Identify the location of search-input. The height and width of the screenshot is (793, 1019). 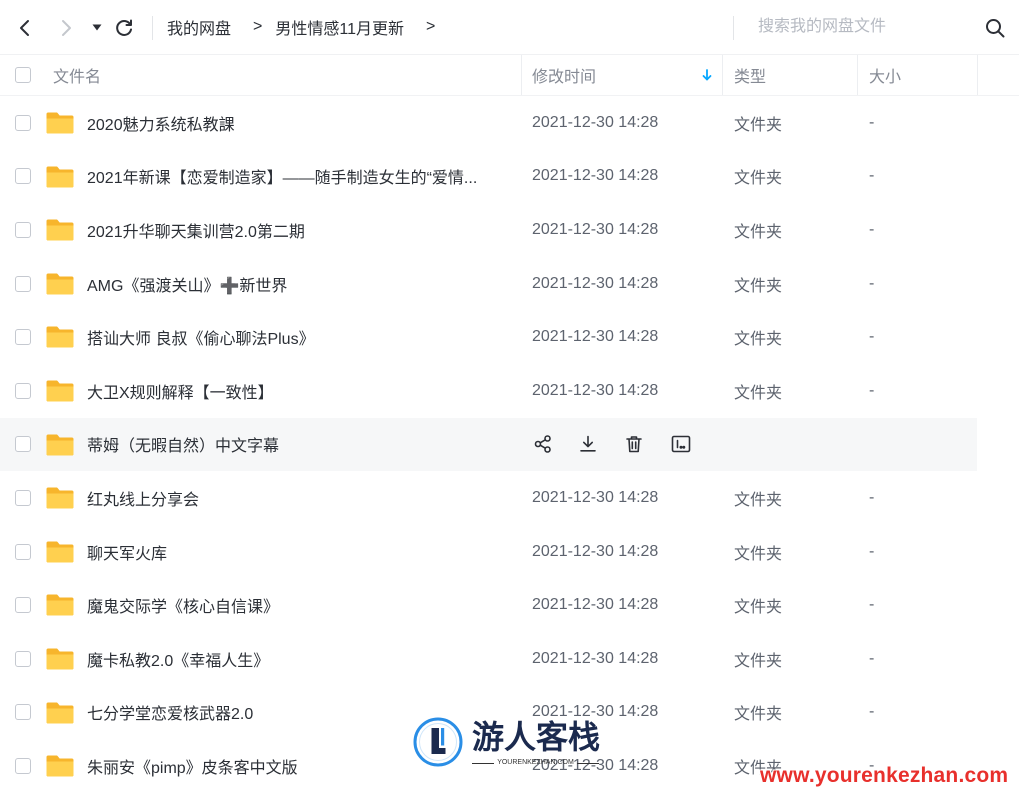
(861, 27).